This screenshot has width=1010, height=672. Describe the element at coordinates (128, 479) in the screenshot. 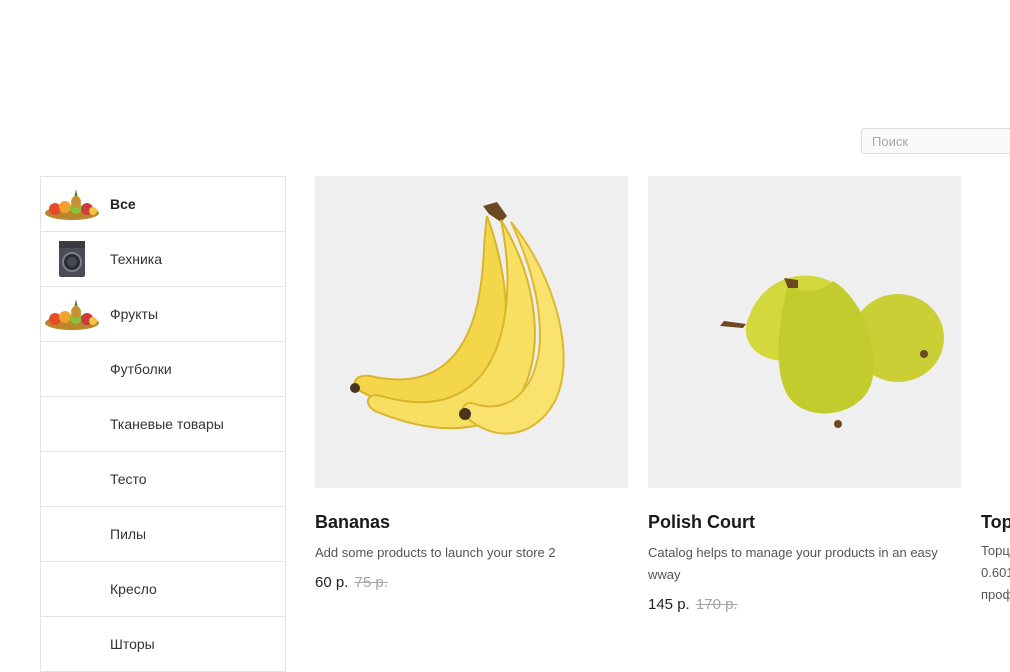

I see `category-label: Тесто` at that location.